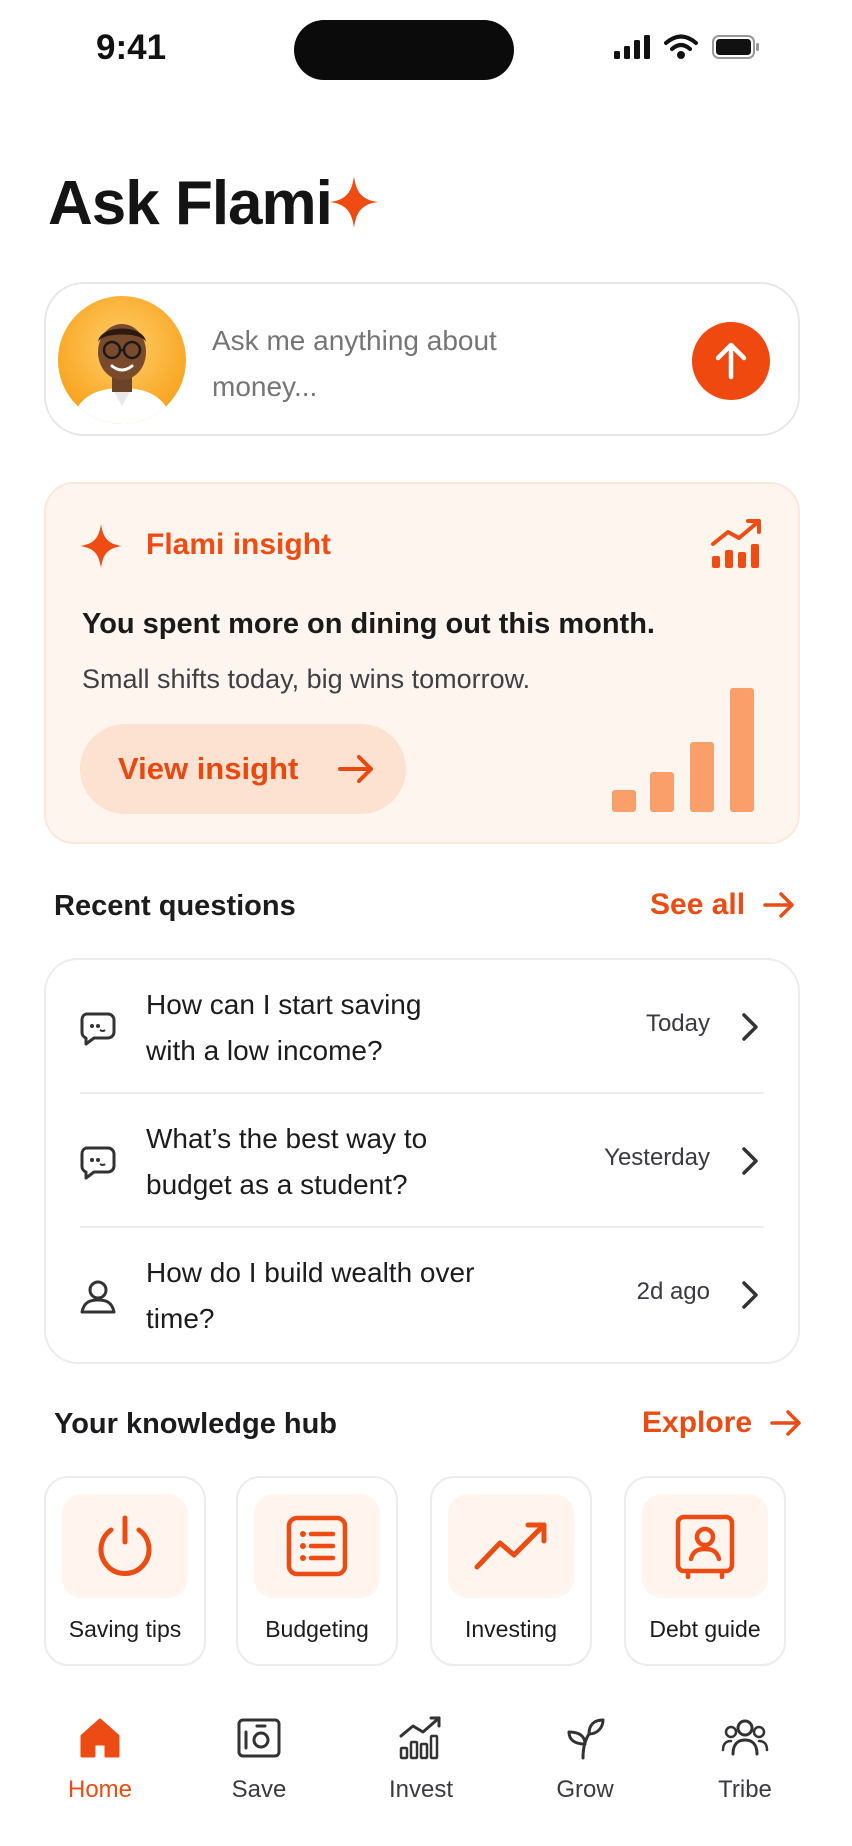  I want to click on signal-icon, so click(632, 47).